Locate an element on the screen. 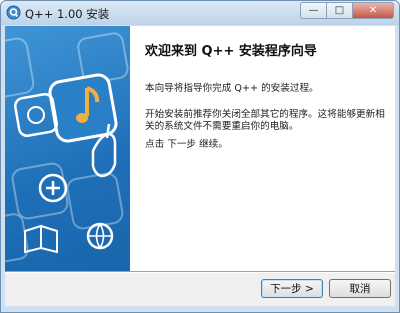 This screenshot has height=313, width=400. globe-icon is located at coordinates (100, 236).